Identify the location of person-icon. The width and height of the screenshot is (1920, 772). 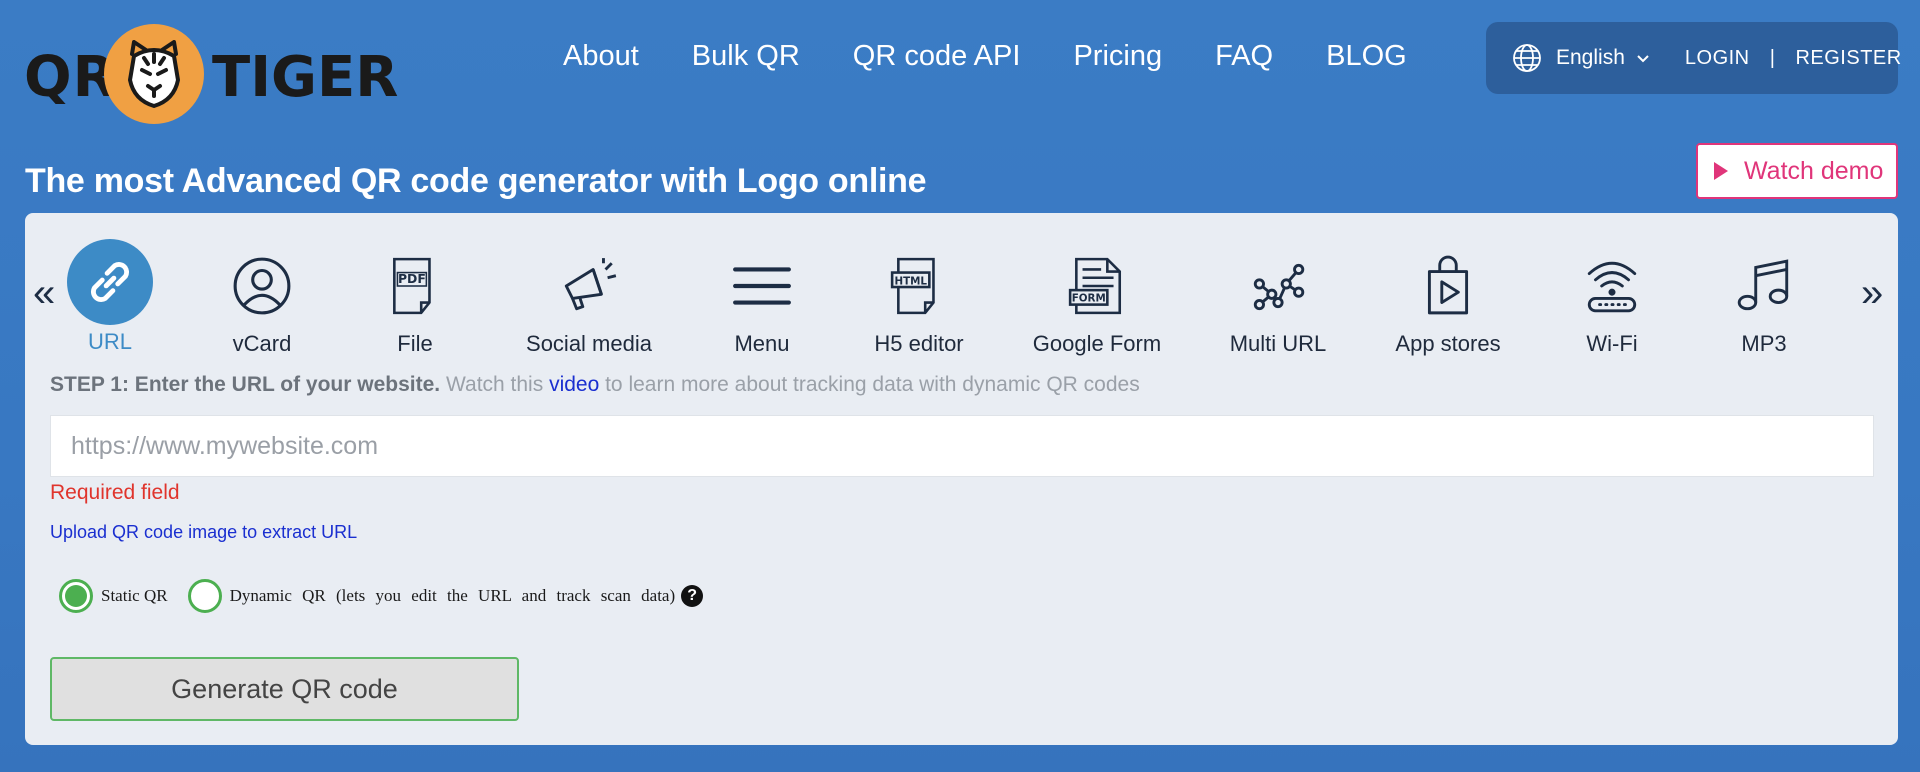
(262, 286).